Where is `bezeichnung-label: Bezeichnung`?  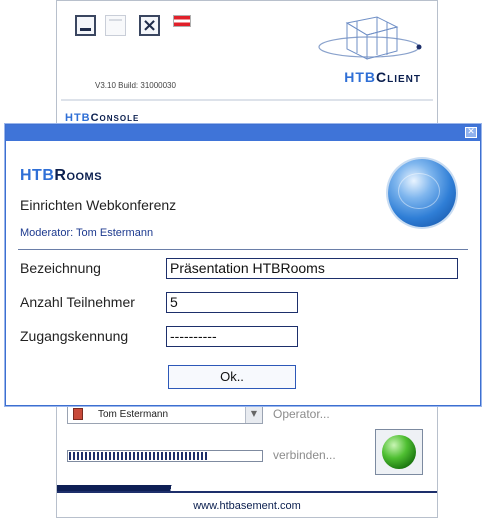 bezeichnung-label: Bezeichnung is located at coordinates (60, 268).